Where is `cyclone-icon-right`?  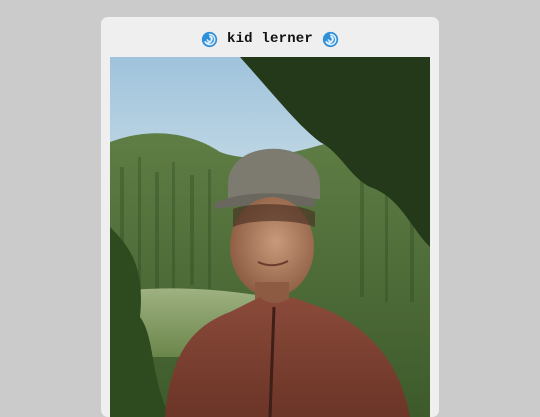 cyclone-icon-right is located at coordinates (330, 39).